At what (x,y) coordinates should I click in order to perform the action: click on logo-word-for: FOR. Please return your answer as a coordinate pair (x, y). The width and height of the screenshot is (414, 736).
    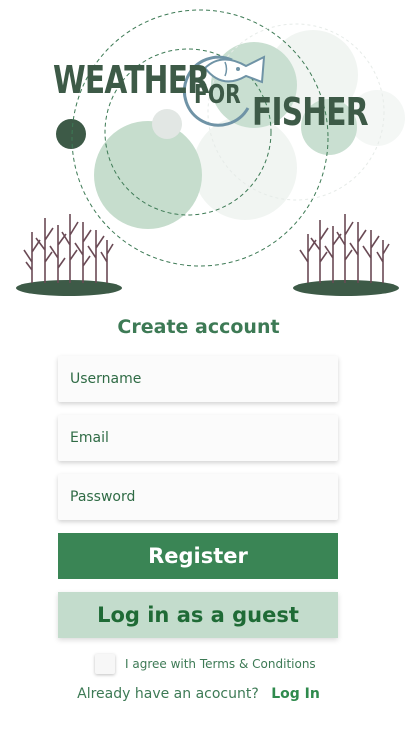
    Looking at the image, I should click on (217, 95).